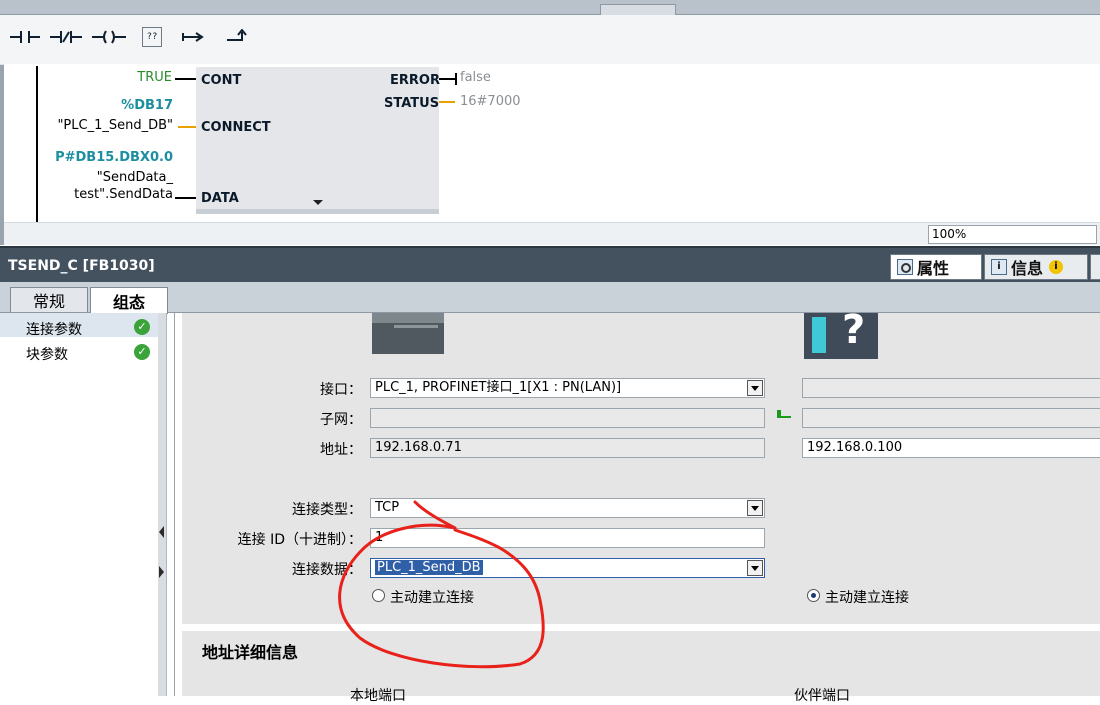  I want to click on pin-data: DATA, so click(220, 198).